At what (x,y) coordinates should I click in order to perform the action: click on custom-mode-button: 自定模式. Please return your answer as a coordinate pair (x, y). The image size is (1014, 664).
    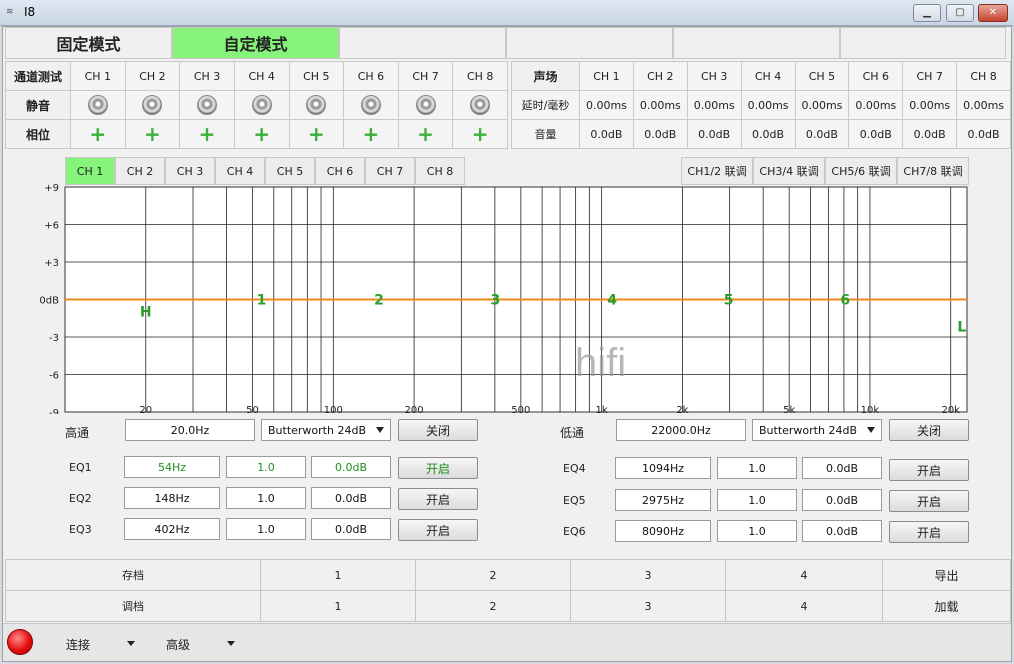
    Looking at the image, I should click on (255, 43).